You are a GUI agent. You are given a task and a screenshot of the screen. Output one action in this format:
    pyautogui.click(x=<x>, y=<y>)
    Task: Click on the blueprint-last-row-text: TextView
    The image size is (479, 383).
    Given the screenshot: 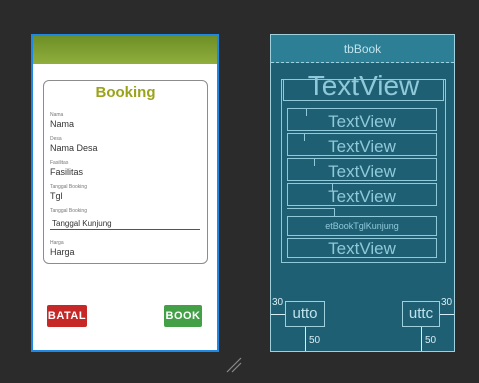 What is the action you would take?
    pyautogui.click(x=362, y=248)
    